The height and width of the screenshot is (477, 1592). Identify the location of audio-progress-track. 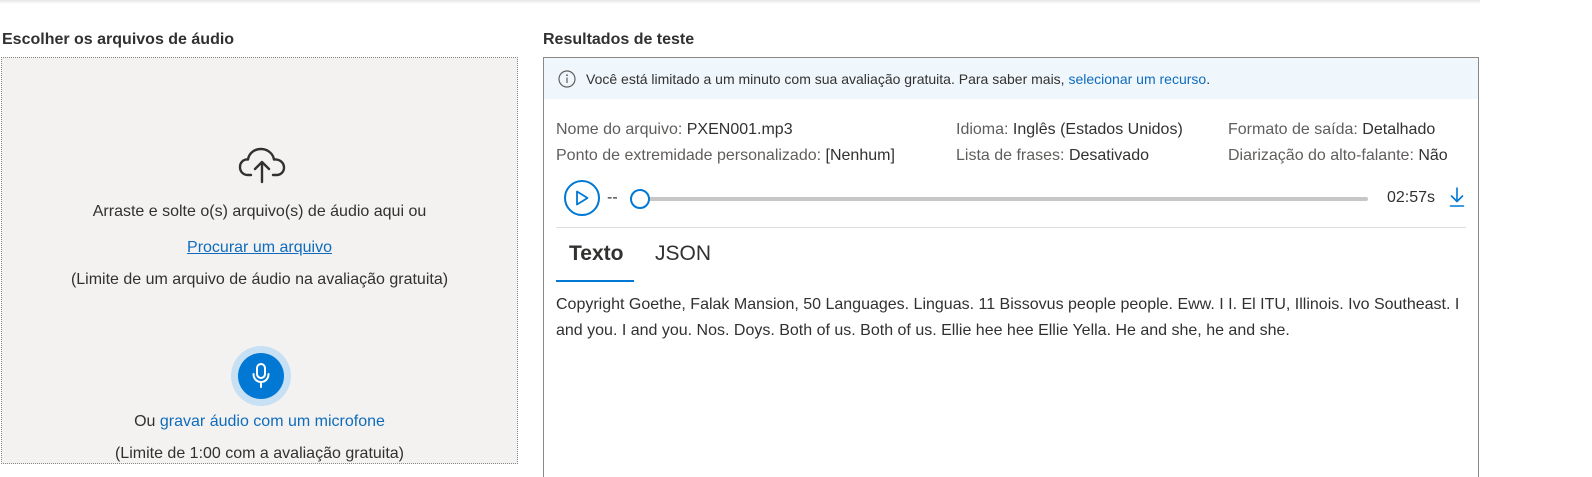
(999, 199).